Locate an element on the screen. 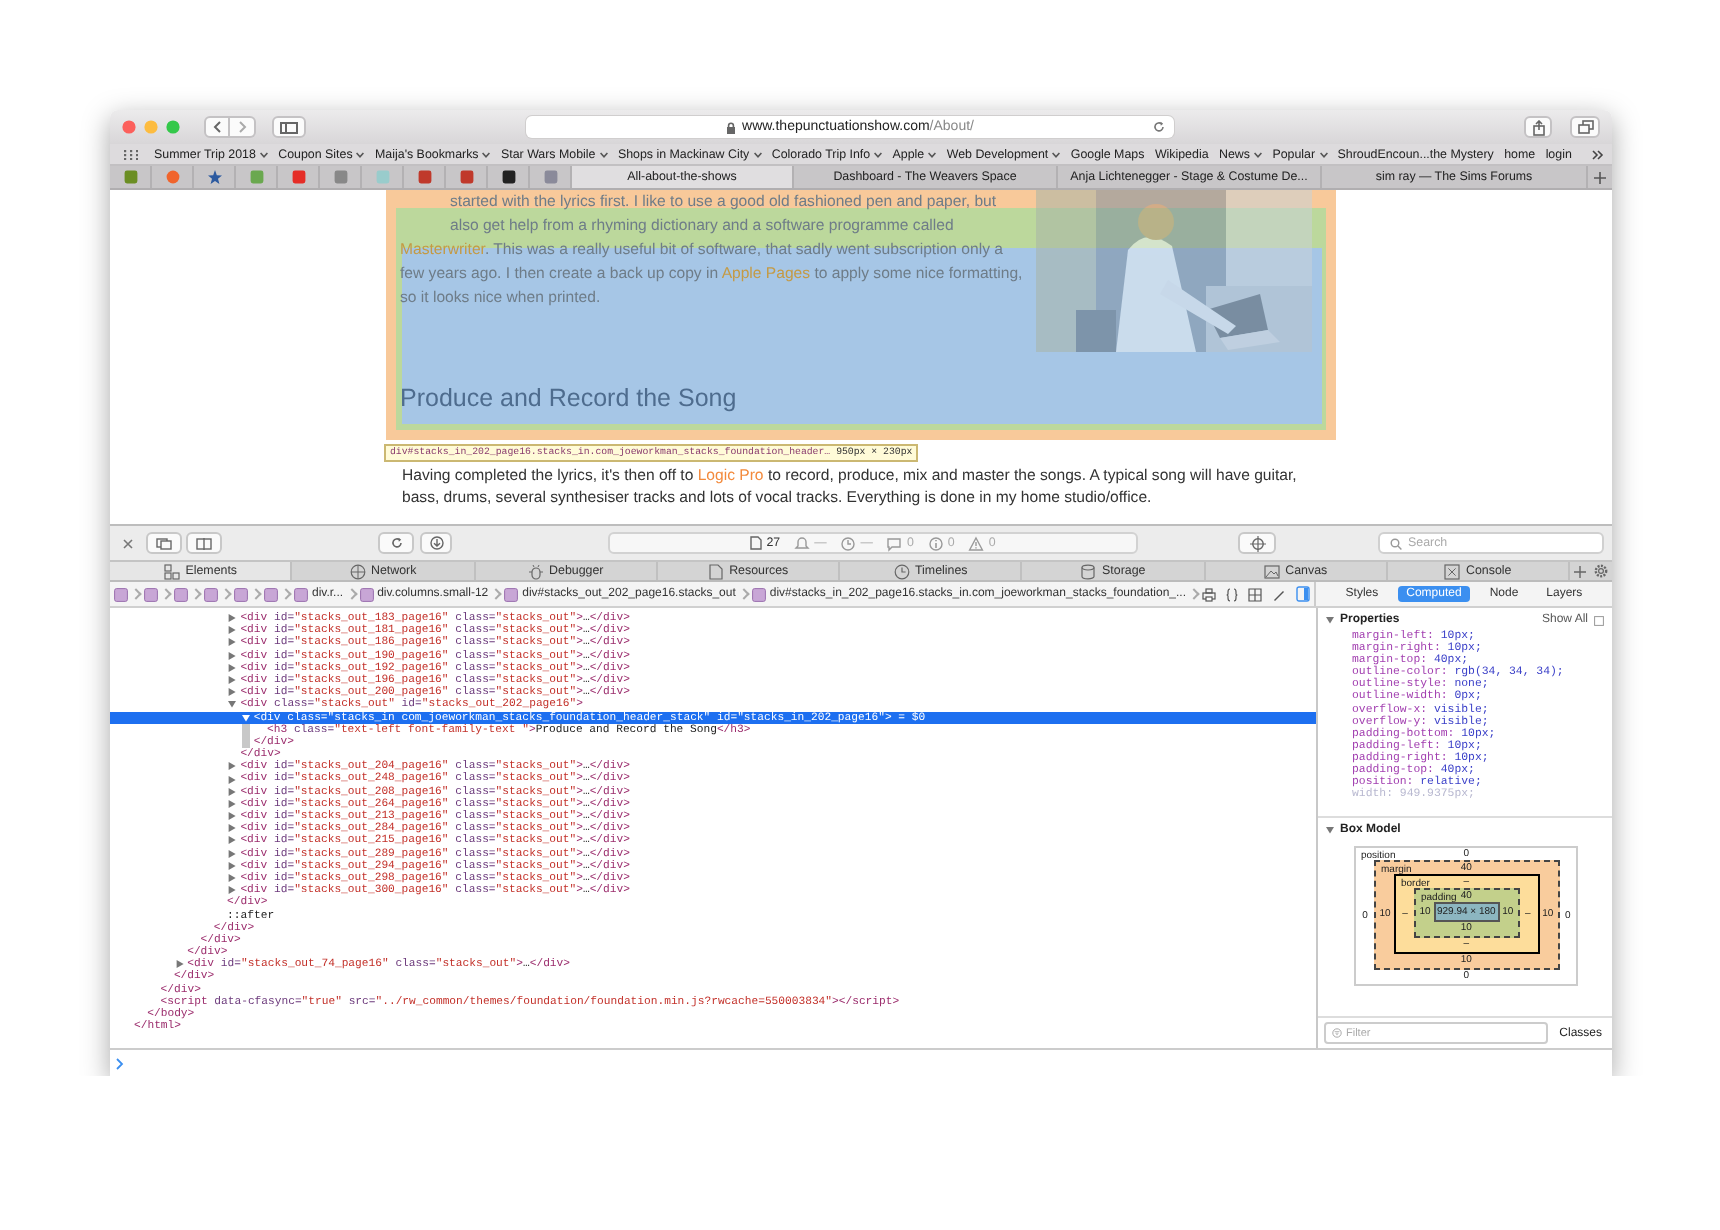 The image size is (1720, 1230). download-icon is located at coordinates (436, 543).